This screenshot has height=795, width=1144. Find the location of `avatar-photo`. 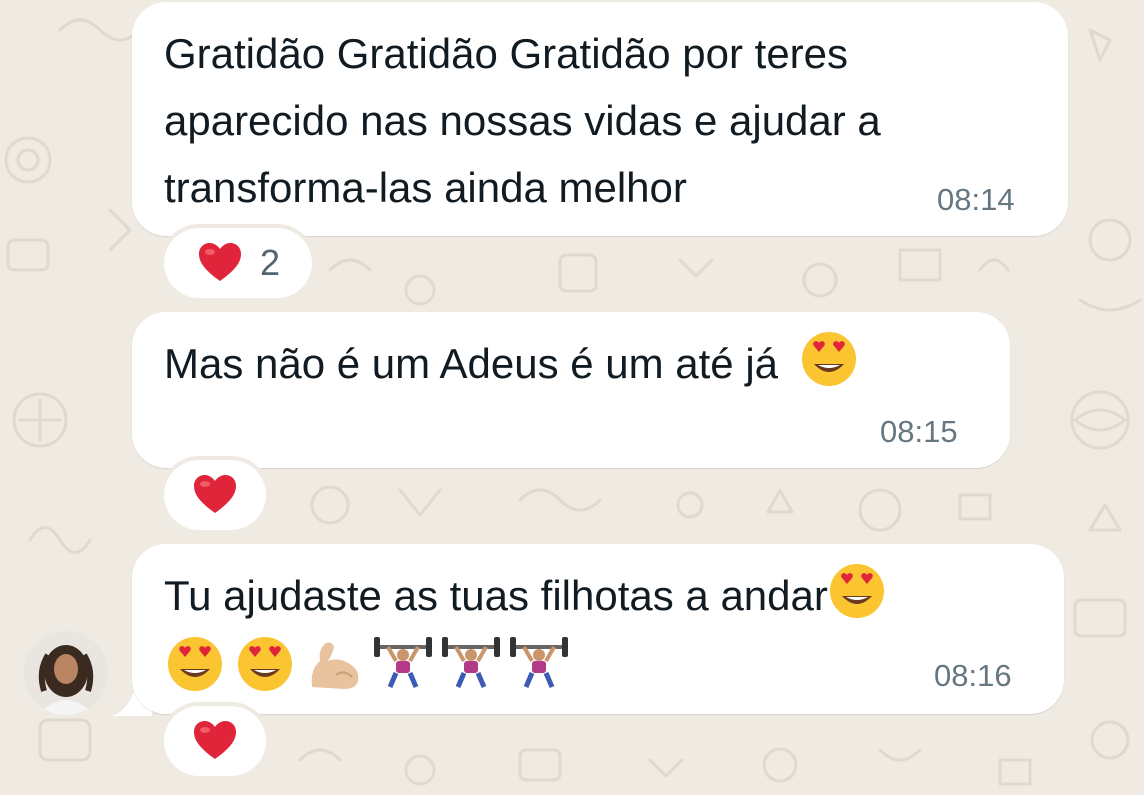

avatar-photo is located at coordinates (66, 673).